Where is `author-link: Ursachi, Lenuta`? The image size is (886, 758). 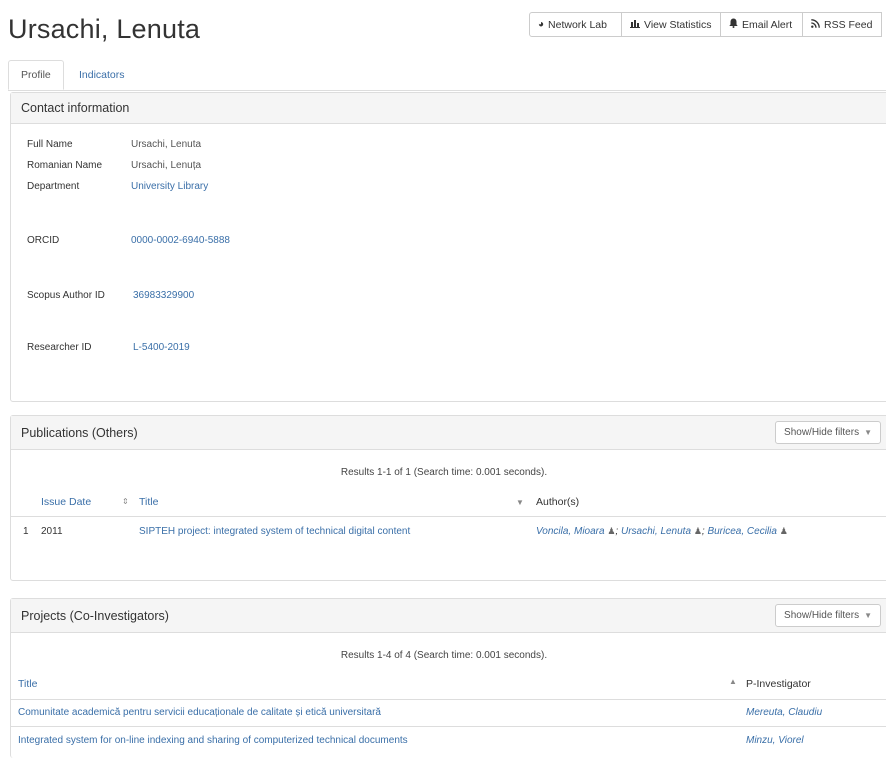
author-link: Ursachi, Lenuta is located at coordinates (656, 531).